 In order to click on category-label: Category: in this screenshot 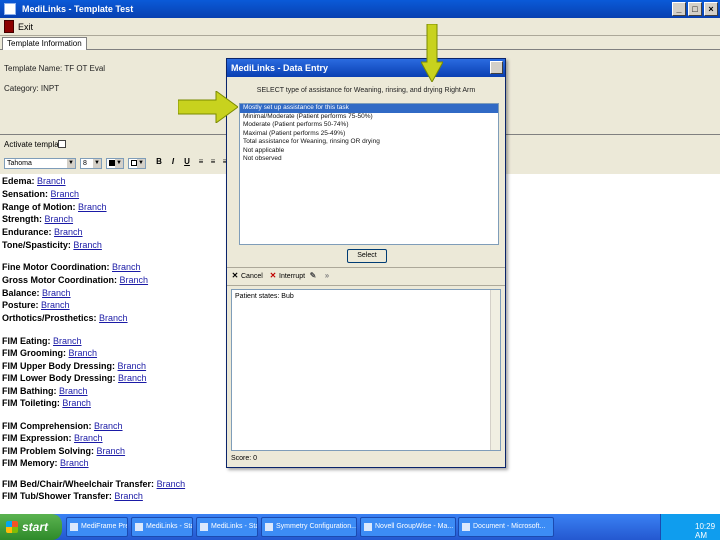, I will do `click(21, 88)`.